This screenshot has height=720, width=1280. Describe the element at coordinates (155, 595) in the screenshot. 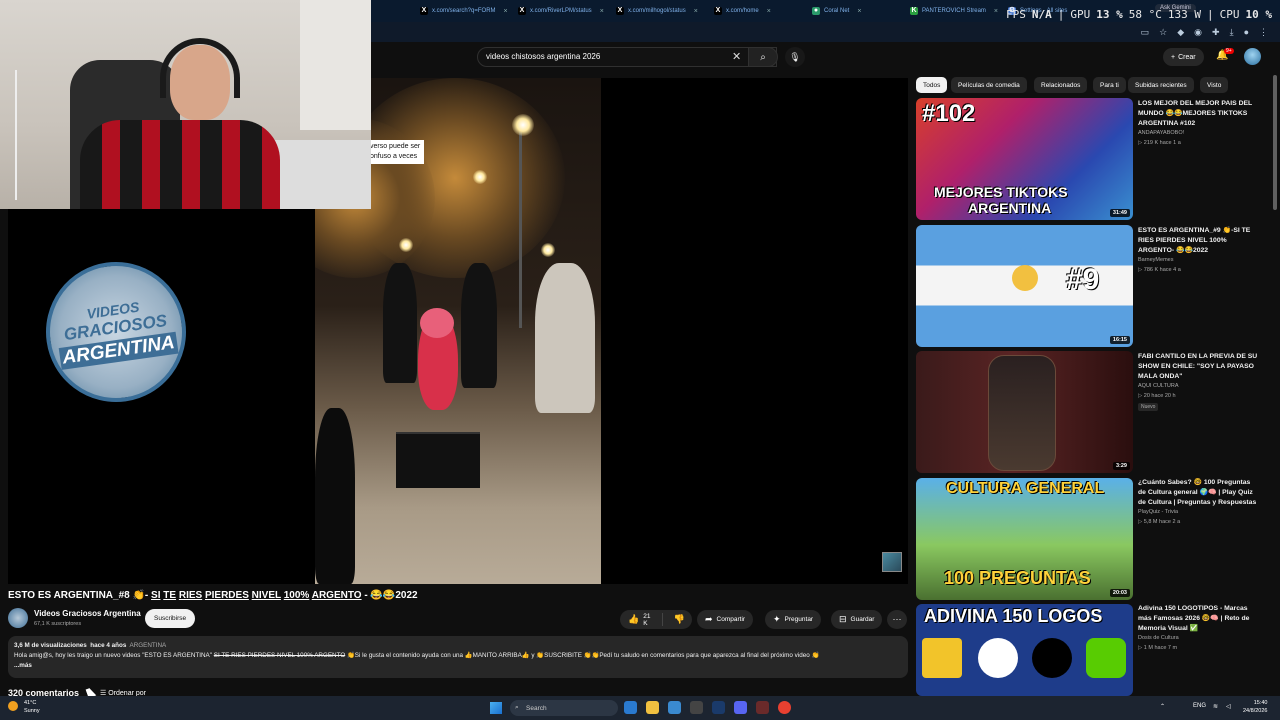

I see `hashtag-link: SI` at that location.